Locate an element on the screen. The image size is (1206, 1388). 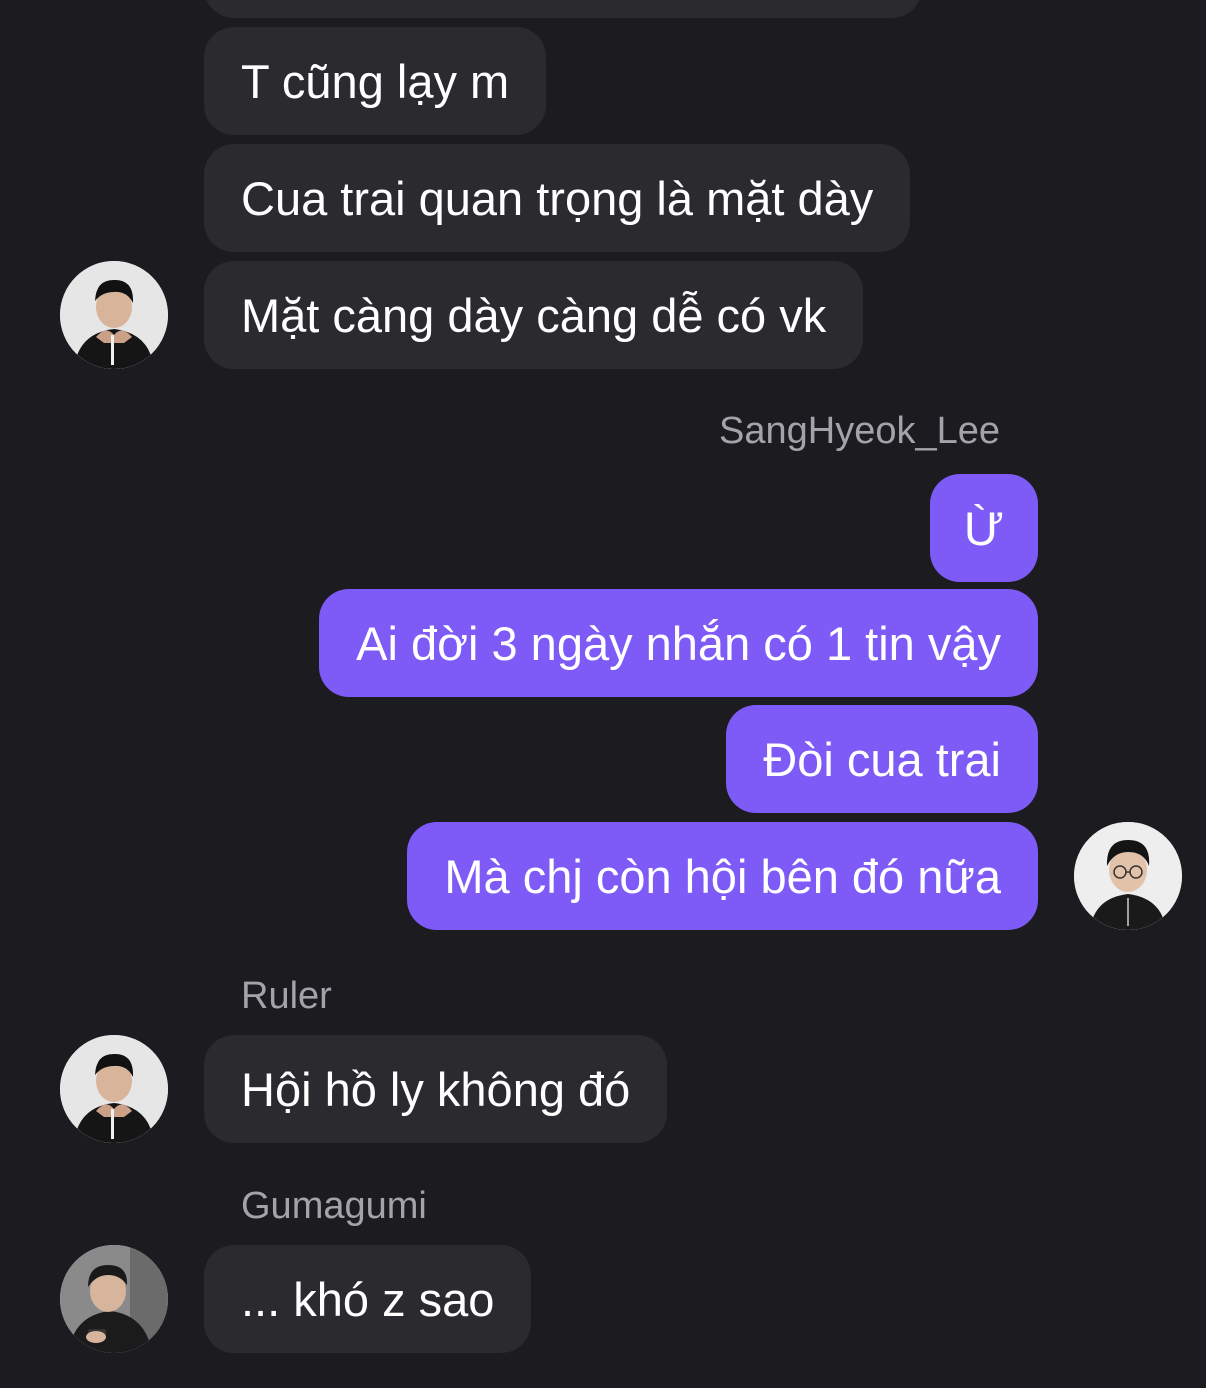
message-text: T cũng lạy m is located at coordinates (375, 81).